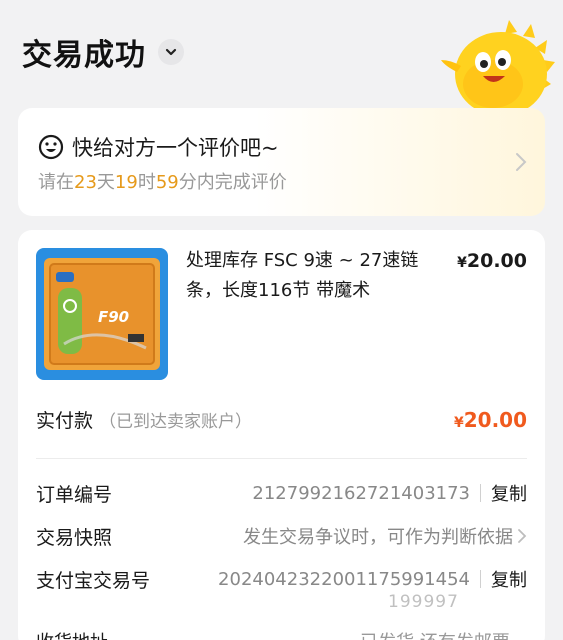  Describe the element at coordinates (232, 182) in the screenshot. I see `countdown-minutes-unit: 分内完成评价` at that location.